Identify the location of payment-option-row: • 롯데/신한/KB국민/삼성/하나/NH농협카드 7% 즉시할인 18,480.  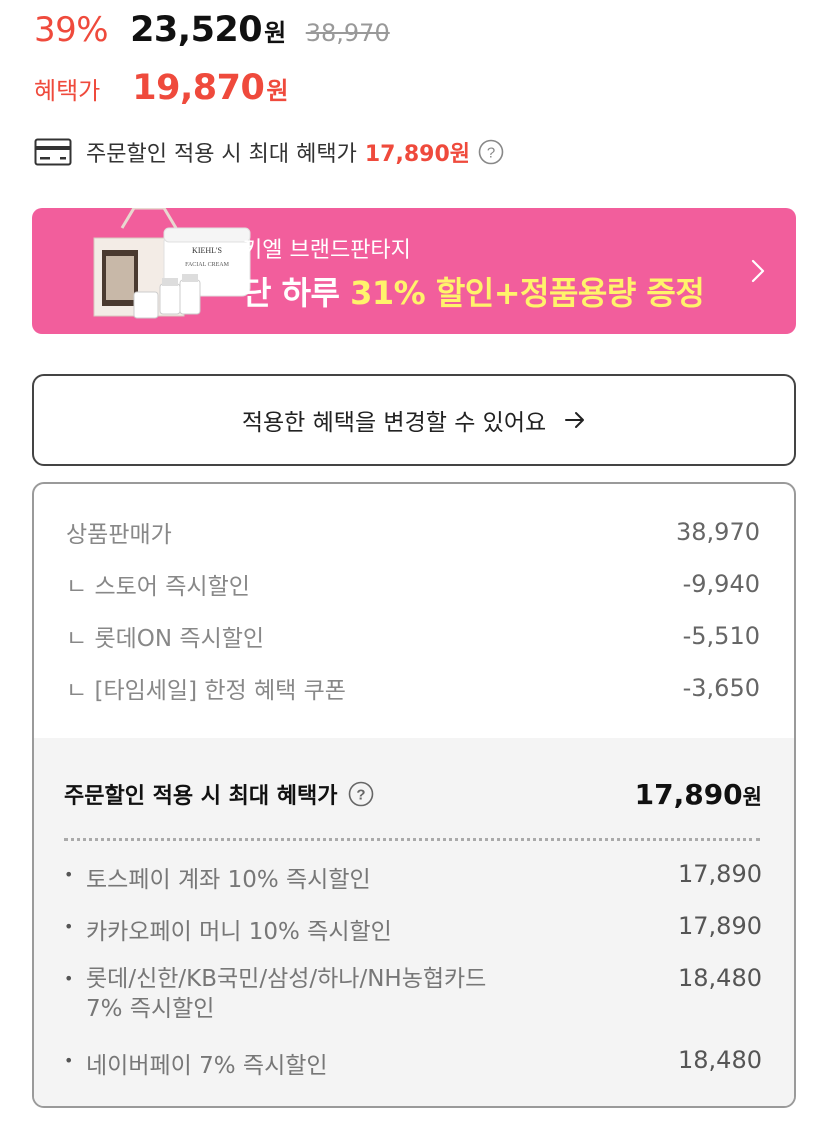
(413, 996).